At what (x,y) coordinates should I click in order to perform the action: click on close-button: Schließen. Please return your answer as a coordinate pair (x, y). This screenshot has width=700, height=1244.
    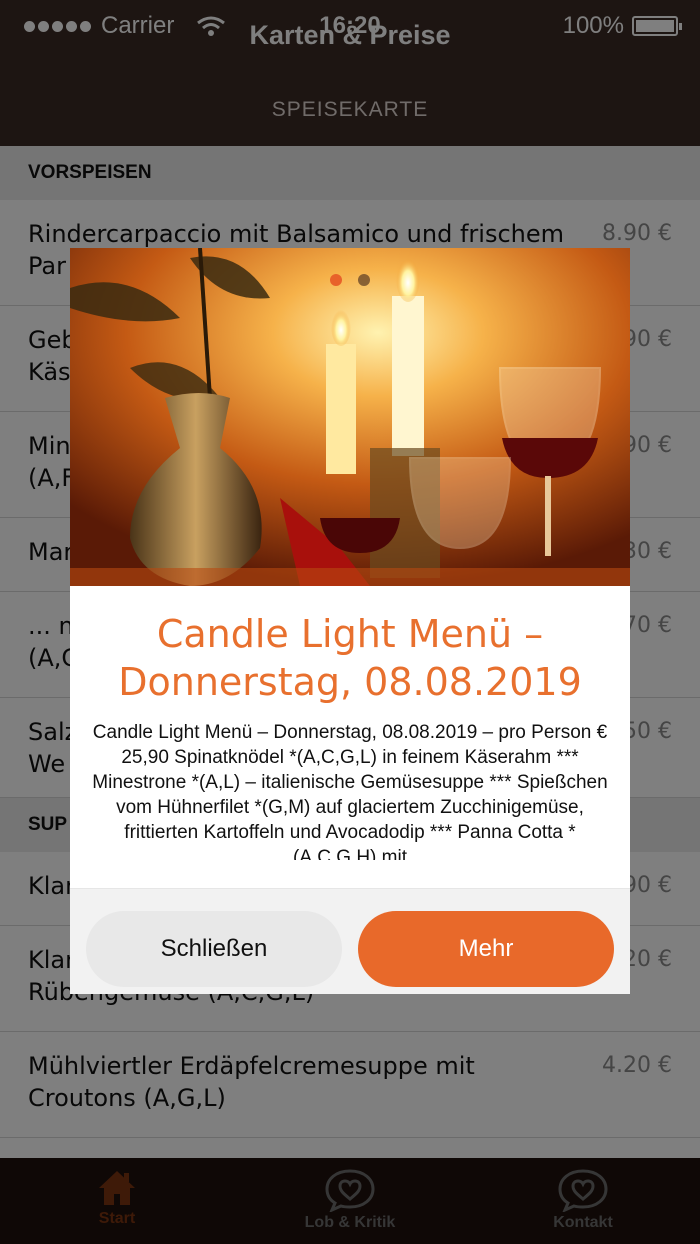
    Looking at the image, I should click on (214, 949).